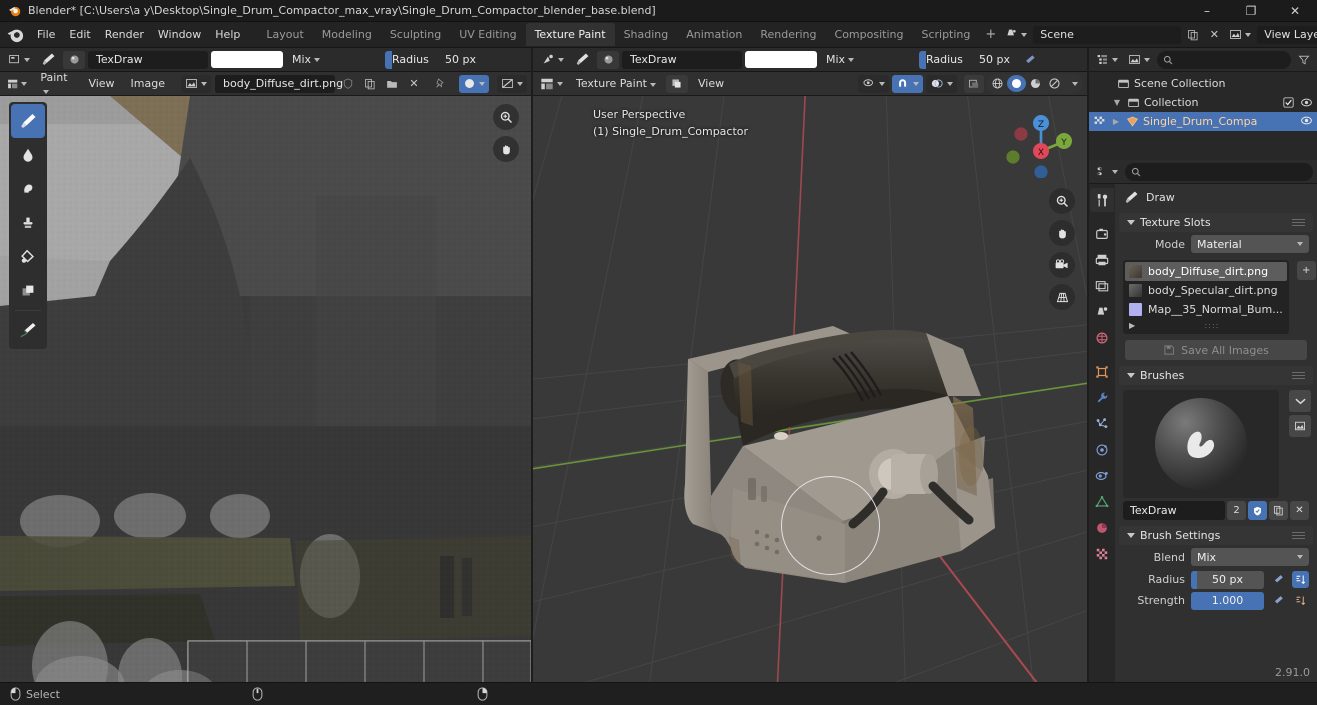  Describe the element at coordinates (1278, 579) in the screenshot. I see `radius-pressure-icon` at that location.